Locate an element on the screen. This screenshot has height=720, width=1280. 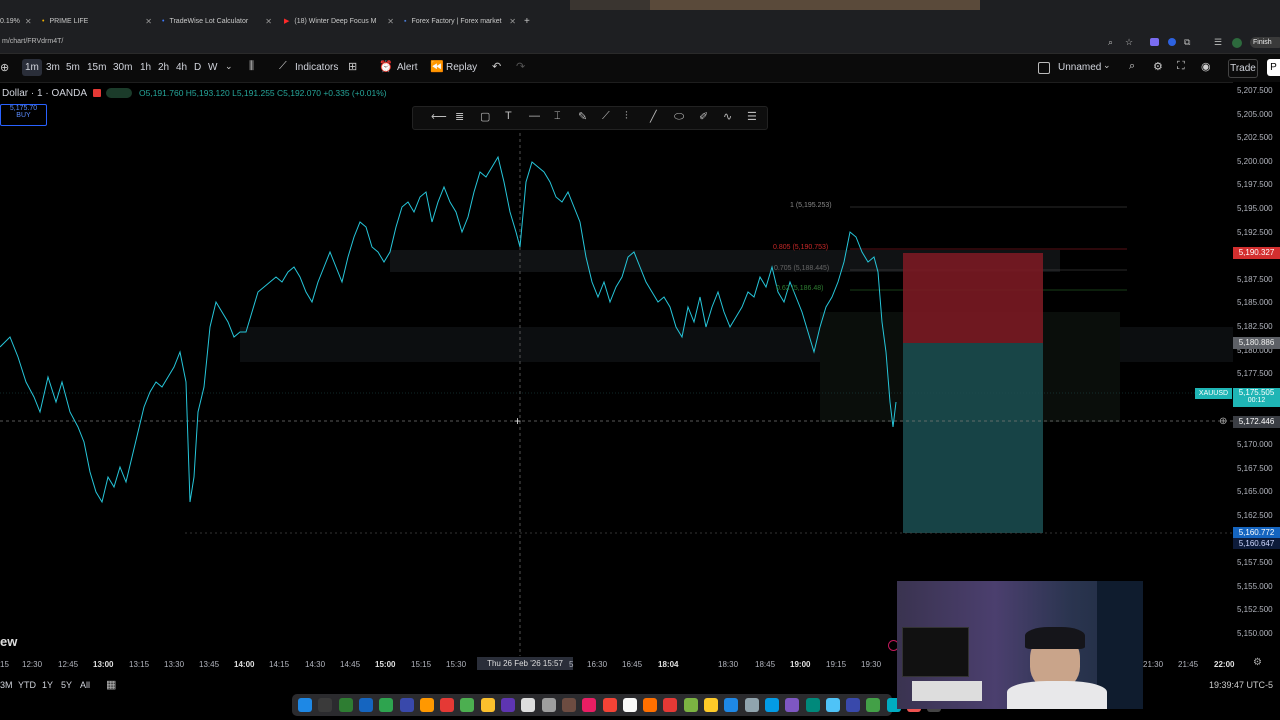
horizontal-line-icon: ⟵ is located at coordinates (439, 116).